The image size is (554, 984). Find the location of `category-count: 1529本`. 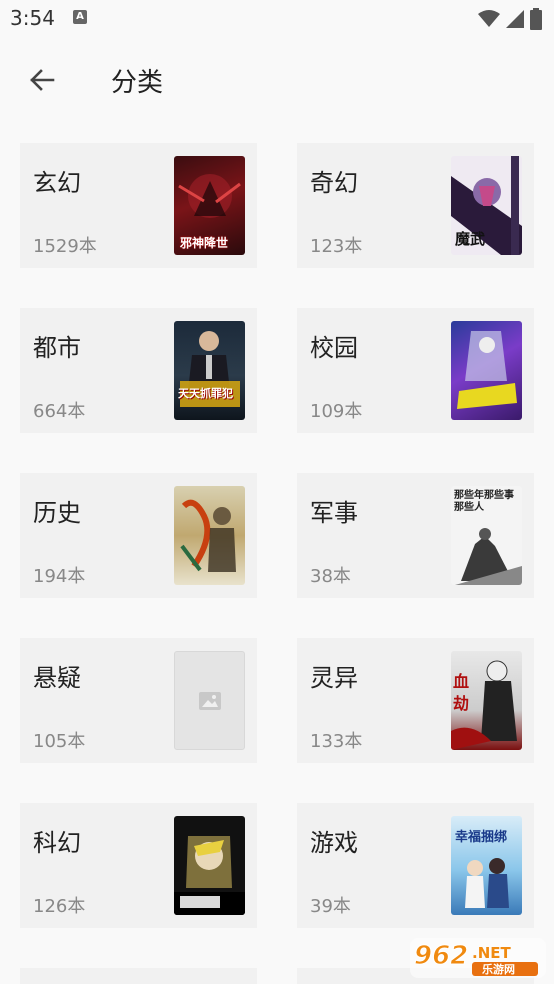

category-count: 1529本 is located at coordinates (65, 246).